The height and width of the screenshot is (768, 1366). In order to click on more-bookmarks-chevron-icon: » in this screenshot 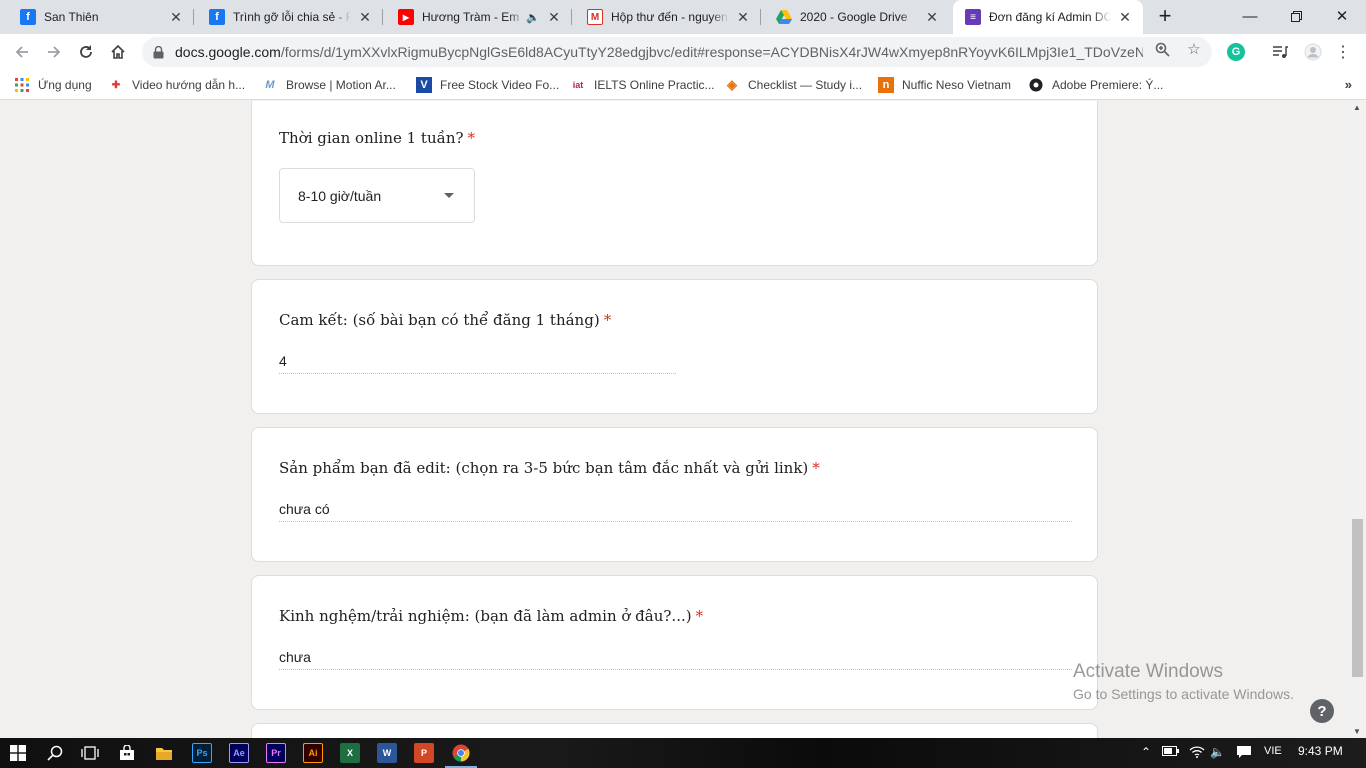, I will do `click(1348, 84)`.